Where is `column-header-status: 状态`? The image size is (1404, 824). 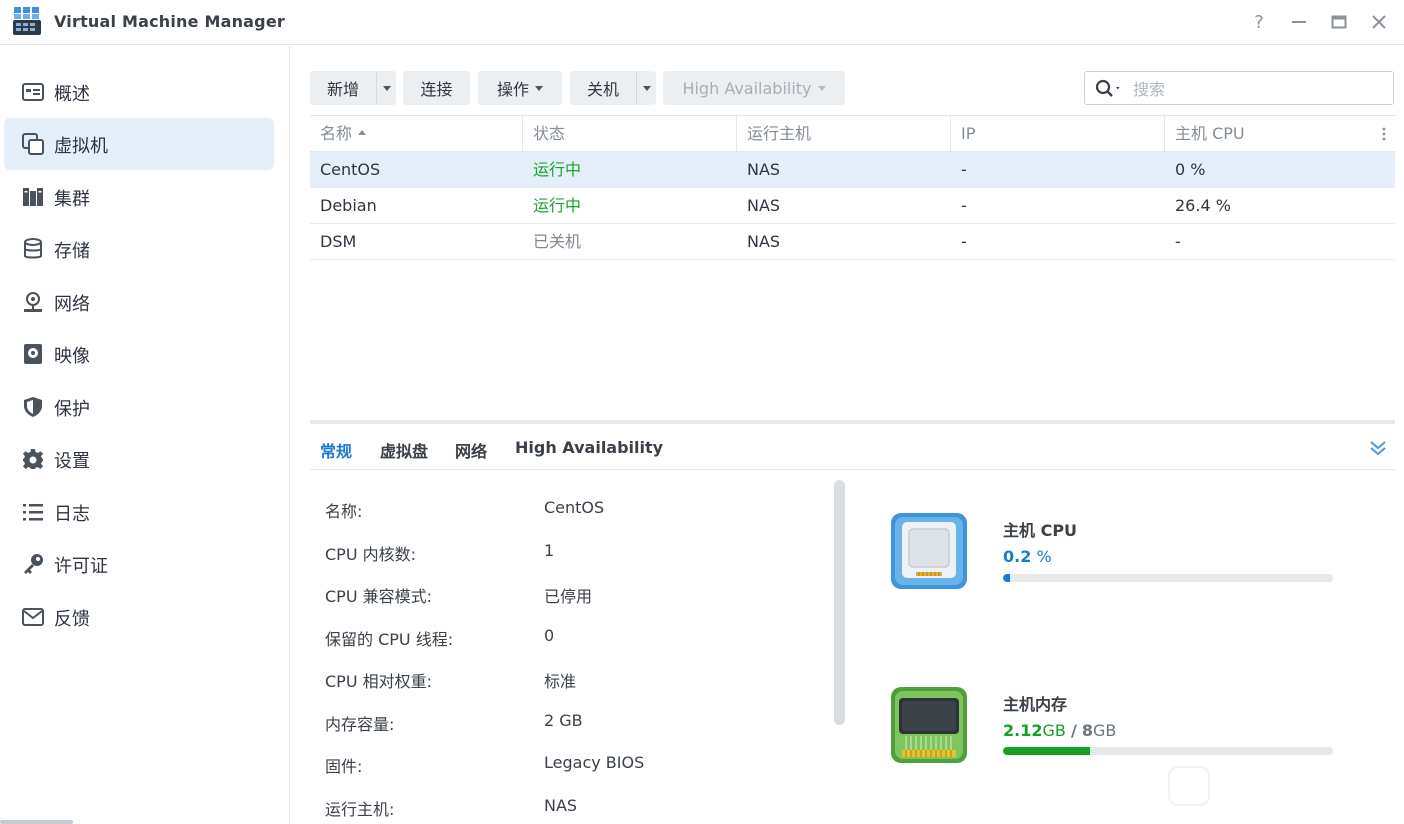
column-header-status: 状态 is located at coordinates (630, 134).